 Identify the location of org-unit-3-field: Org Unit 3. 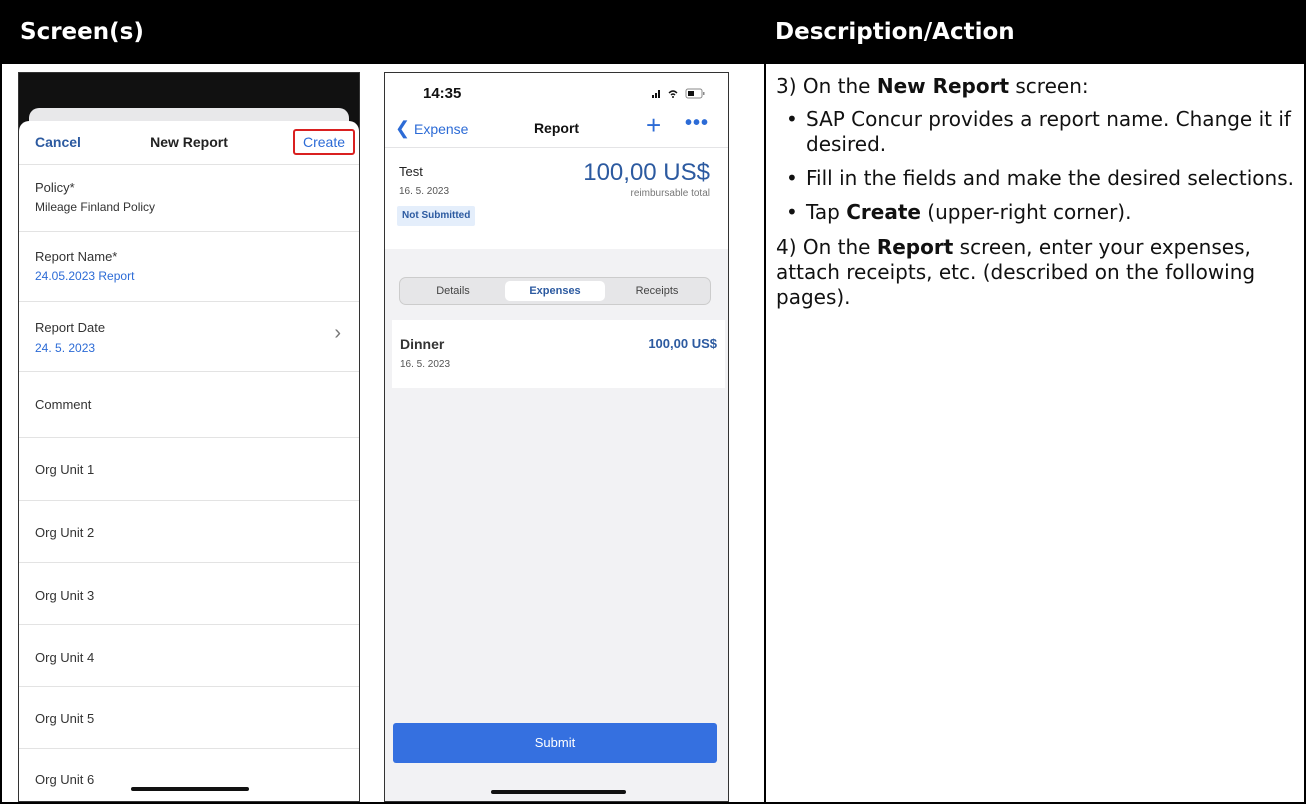
(189, 594).